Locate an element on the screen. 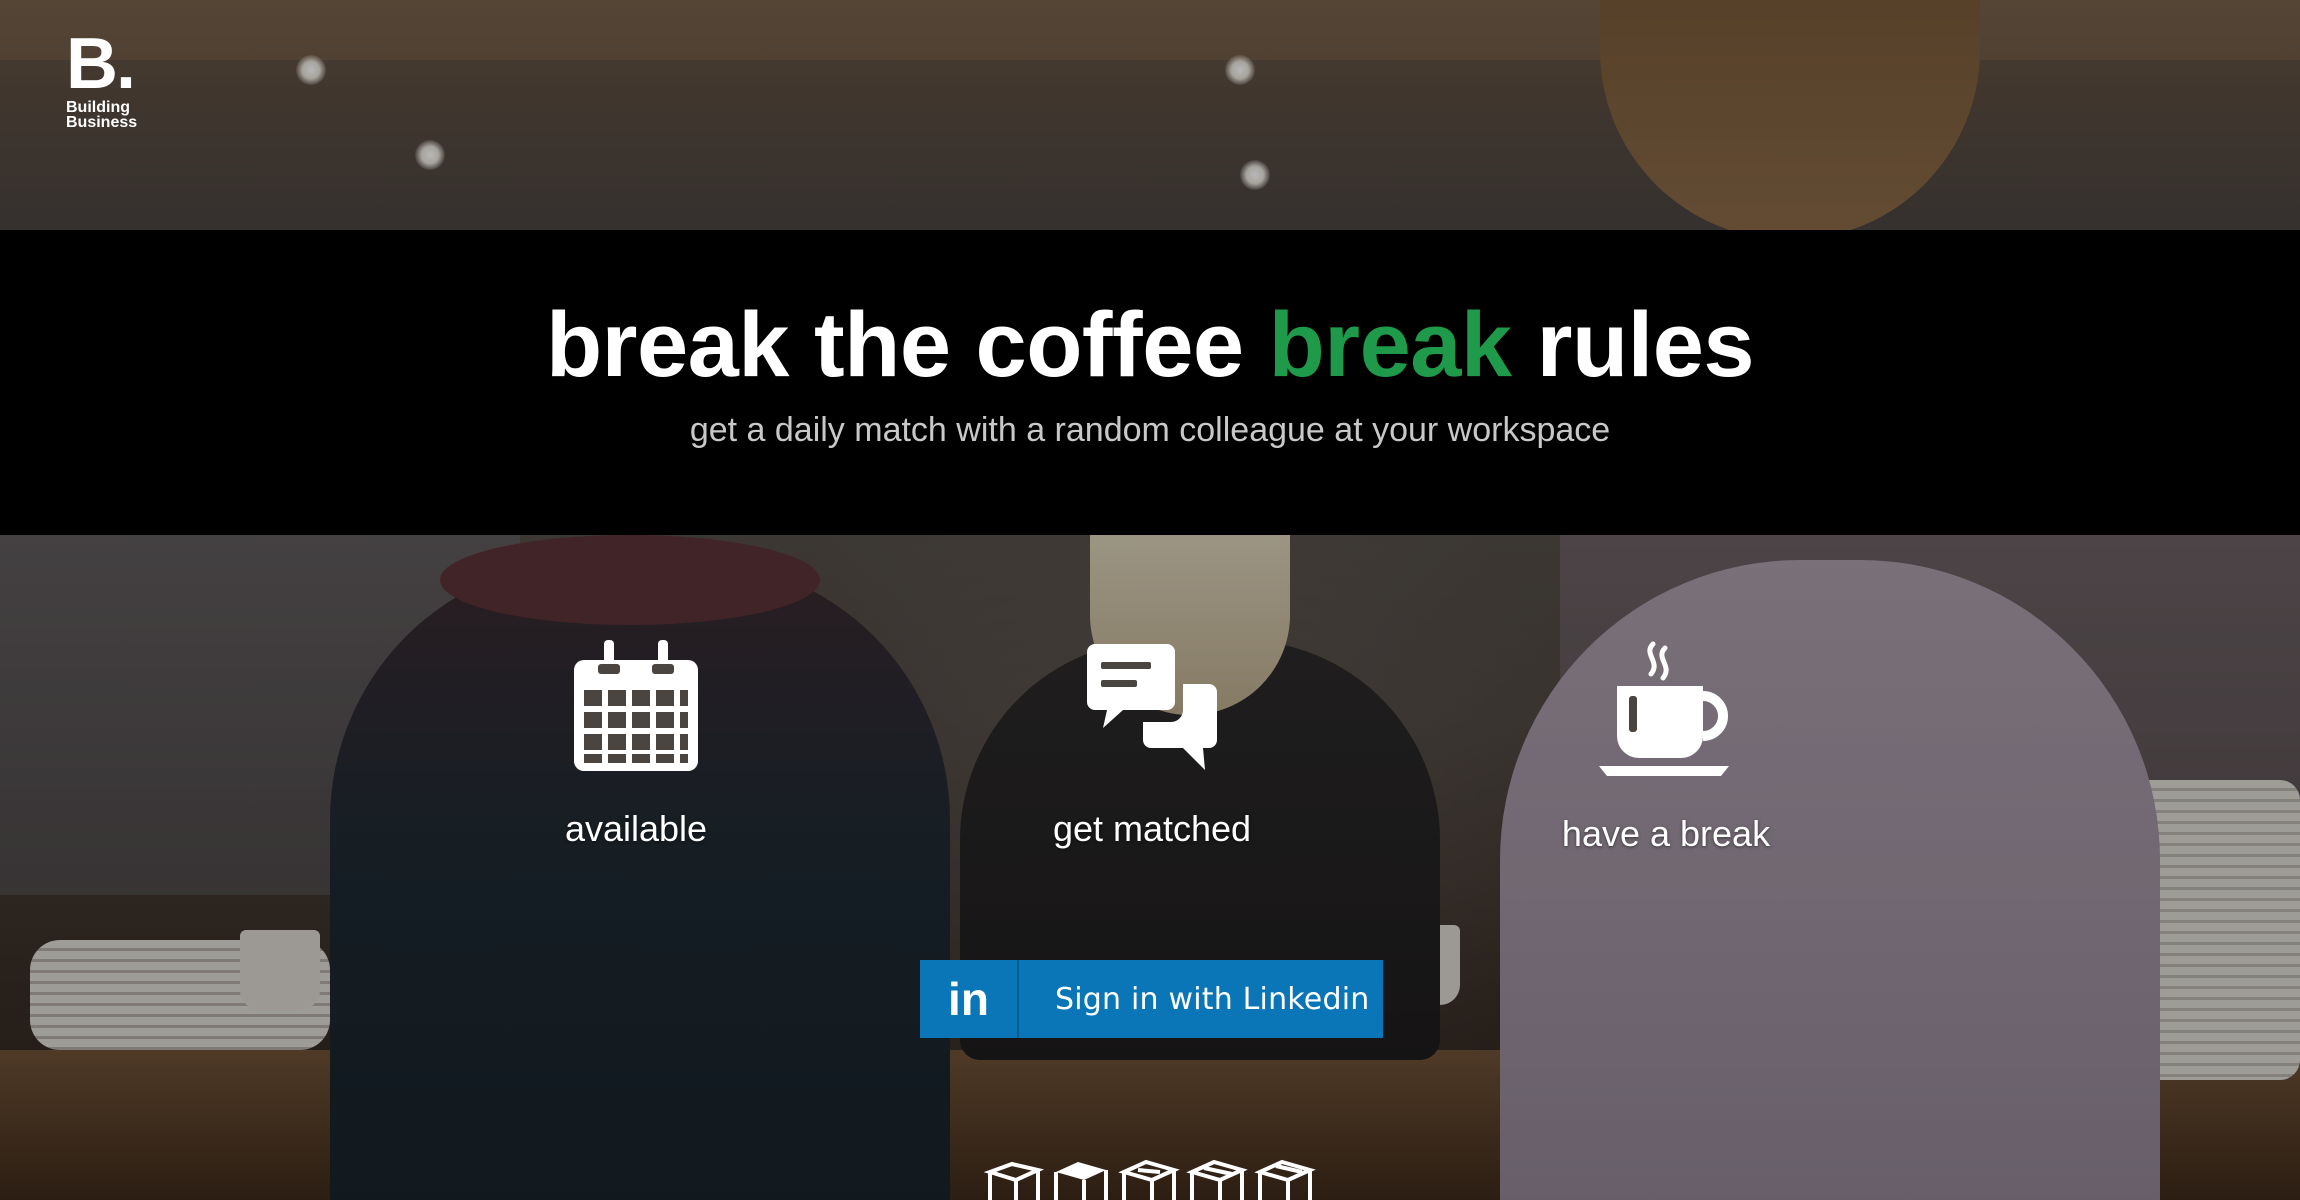 The image size is (2300, 1200). headline-part-1: break the coffee is located at coordinates (894, 345).